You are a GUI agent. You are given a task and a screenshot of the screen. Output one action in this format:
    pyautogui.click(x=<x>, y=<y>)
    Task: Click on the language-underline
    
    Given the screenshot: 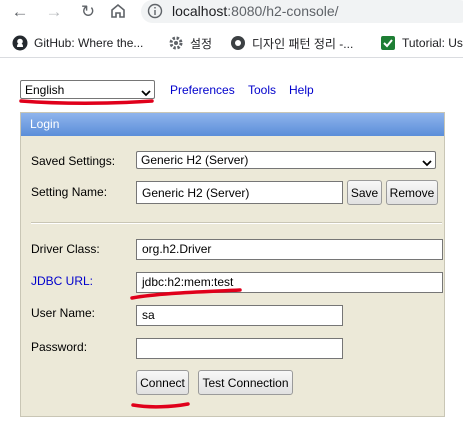 What is the action you would take?
    pyautogui.click(x=86, y=102)
    